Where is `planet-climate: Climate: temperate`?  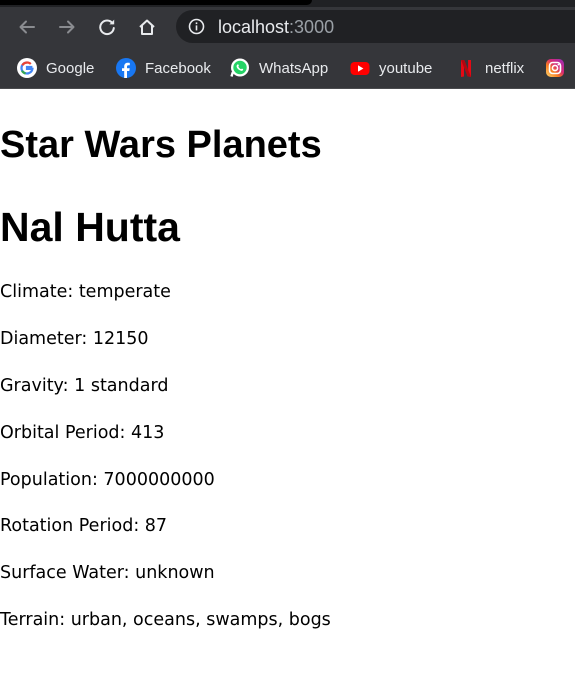 planet-climate: Climate: temperate is located at coordinates (85, 292).